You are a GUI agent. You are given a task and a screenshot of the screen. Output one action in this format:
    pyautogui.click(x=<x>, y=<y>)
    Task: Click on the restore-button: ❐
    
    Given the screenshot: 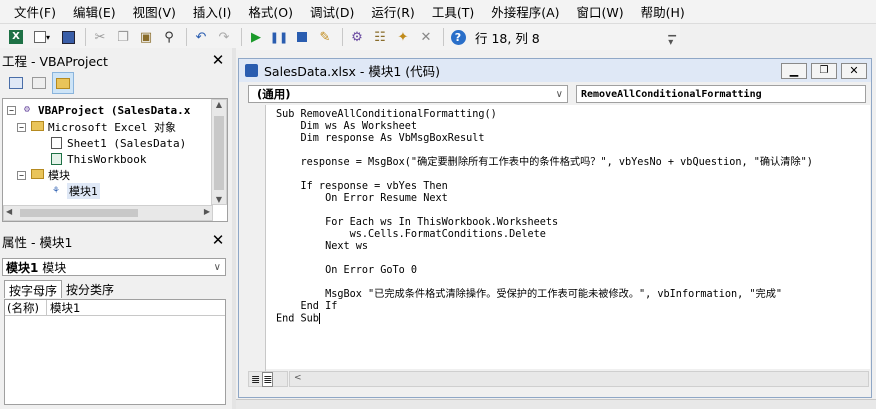 What is the action you would take?
    pyautogui.click(x=824, y=70)
    